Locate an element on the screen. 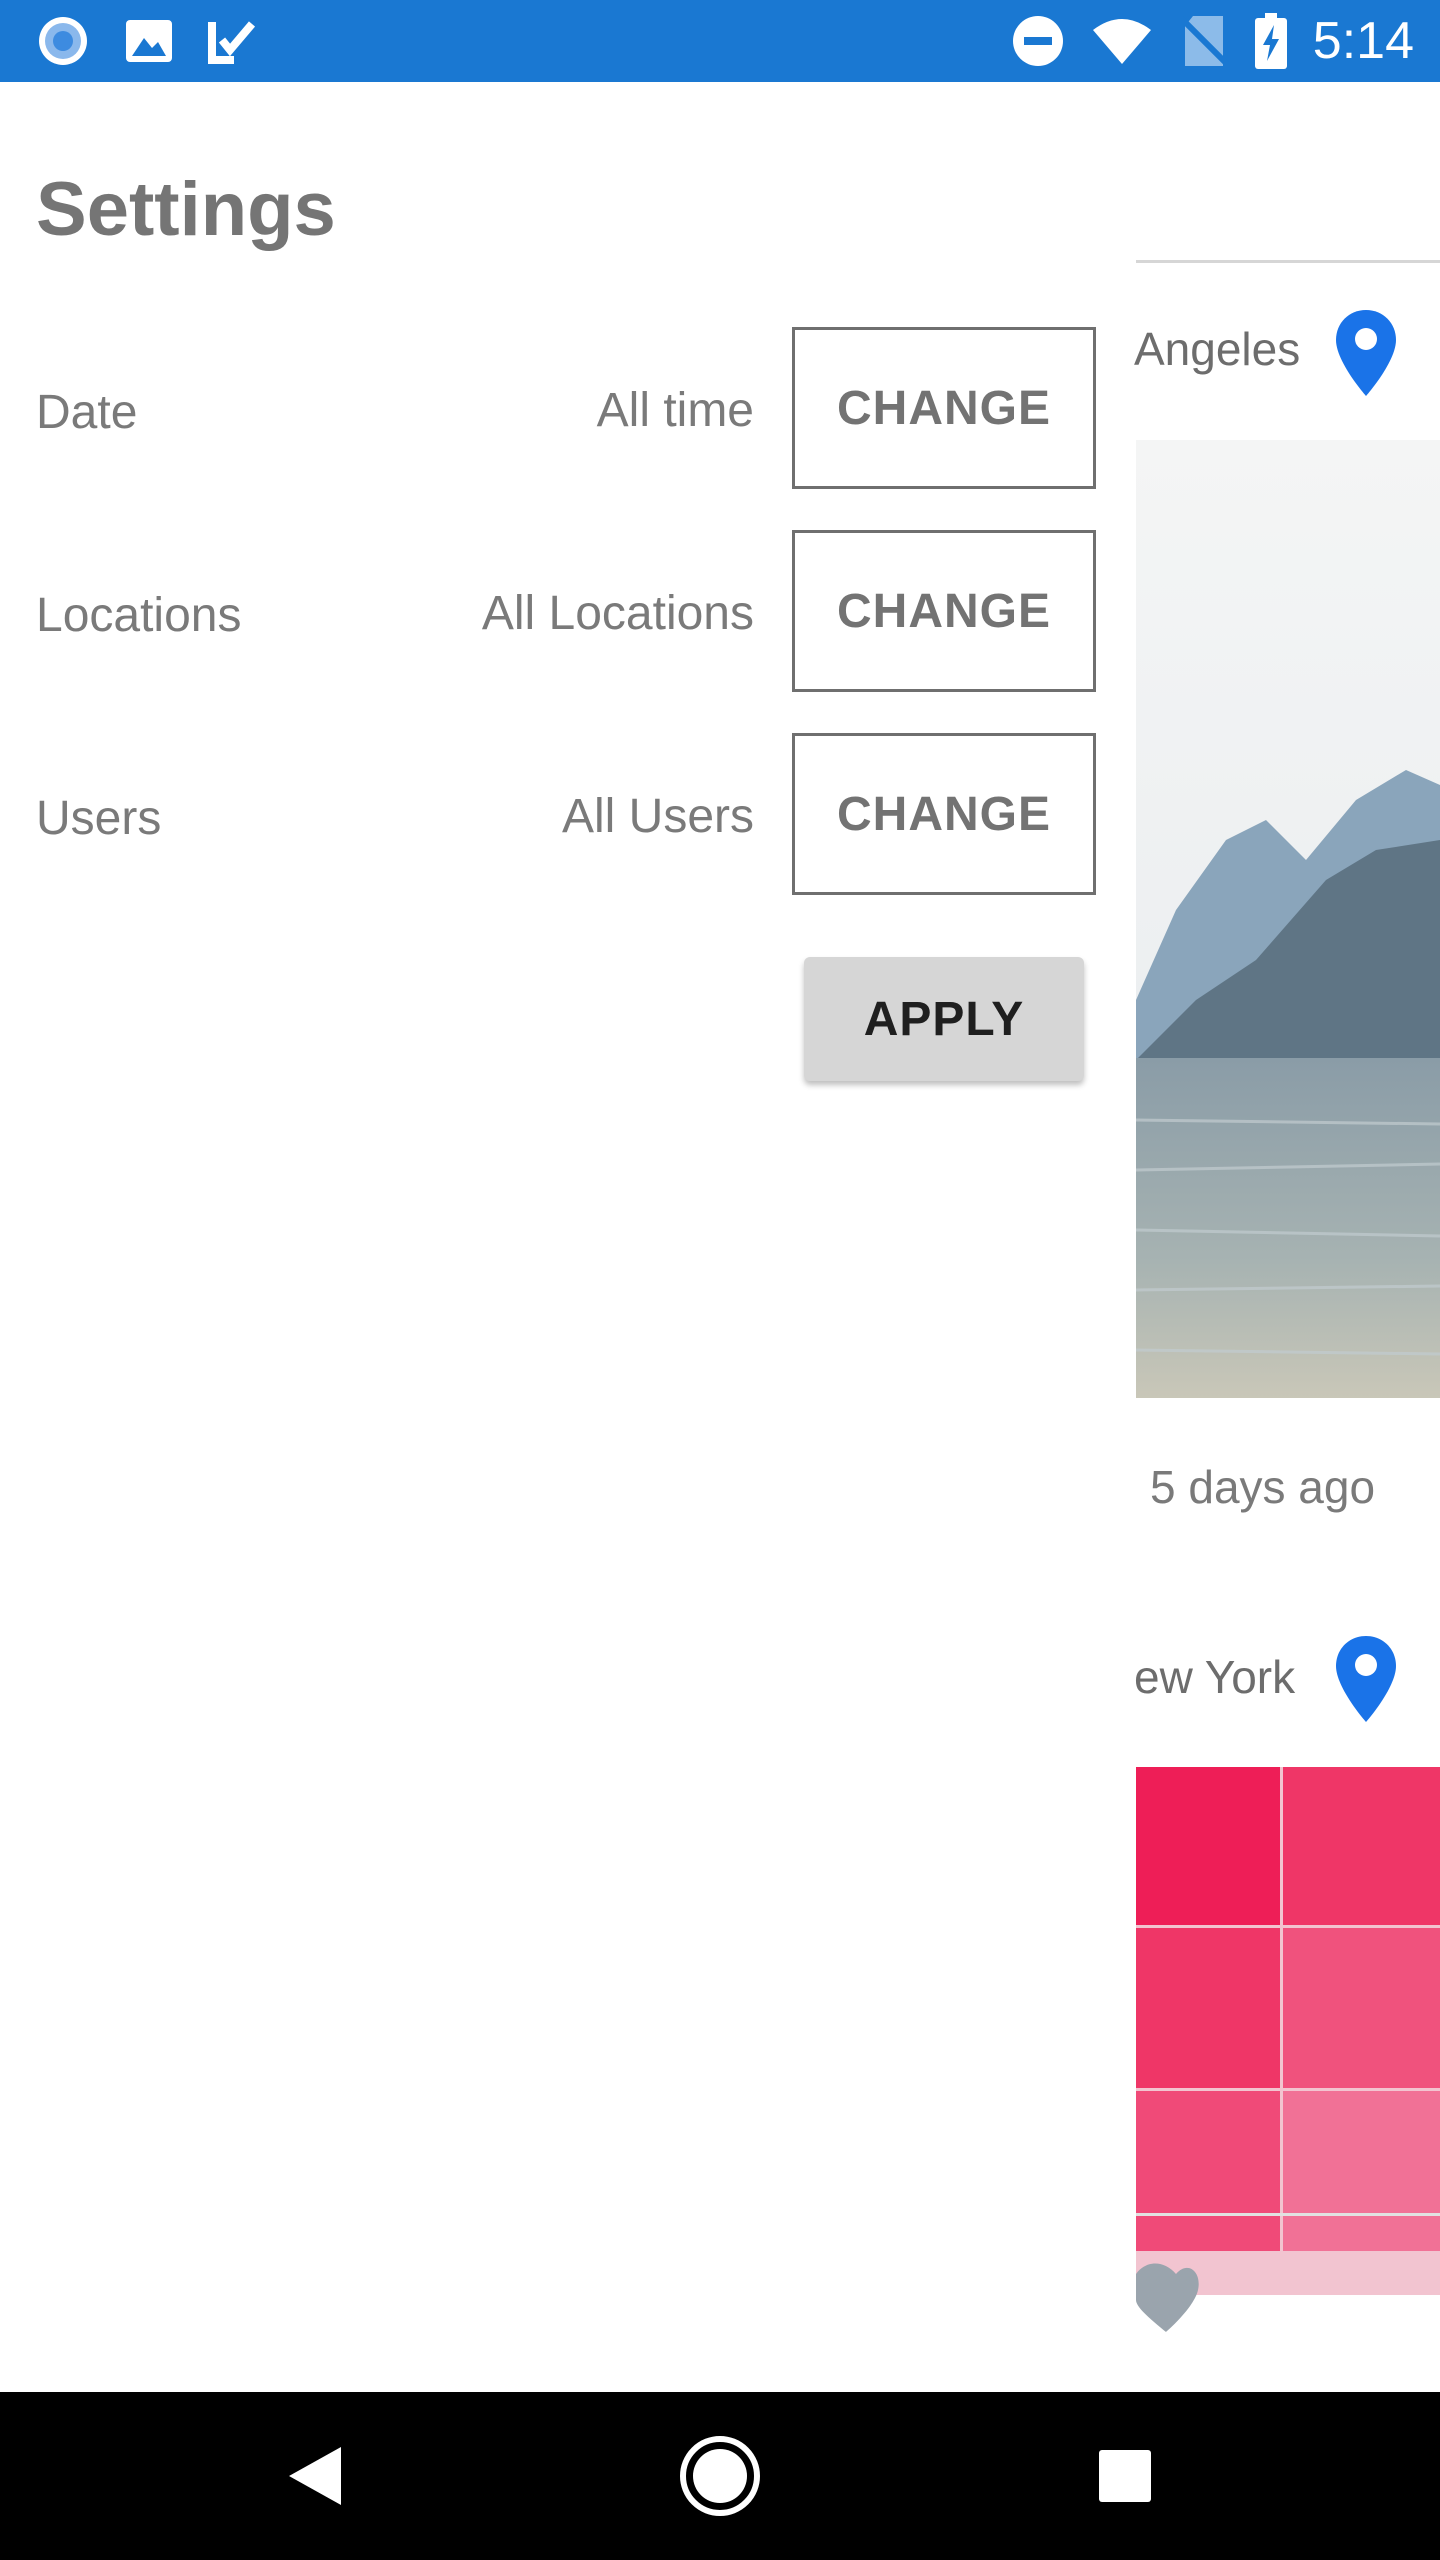  no-sim-icon is located at coordinates (1203, 41).